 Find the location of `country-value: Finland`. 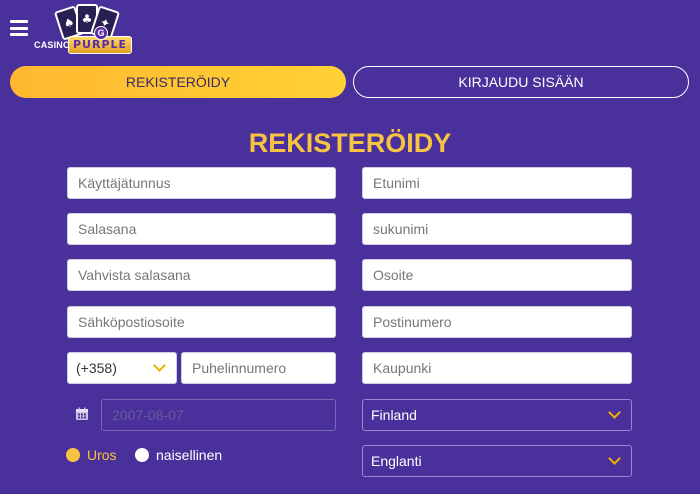

country-value: Finland is located at coordinates (394, 415).